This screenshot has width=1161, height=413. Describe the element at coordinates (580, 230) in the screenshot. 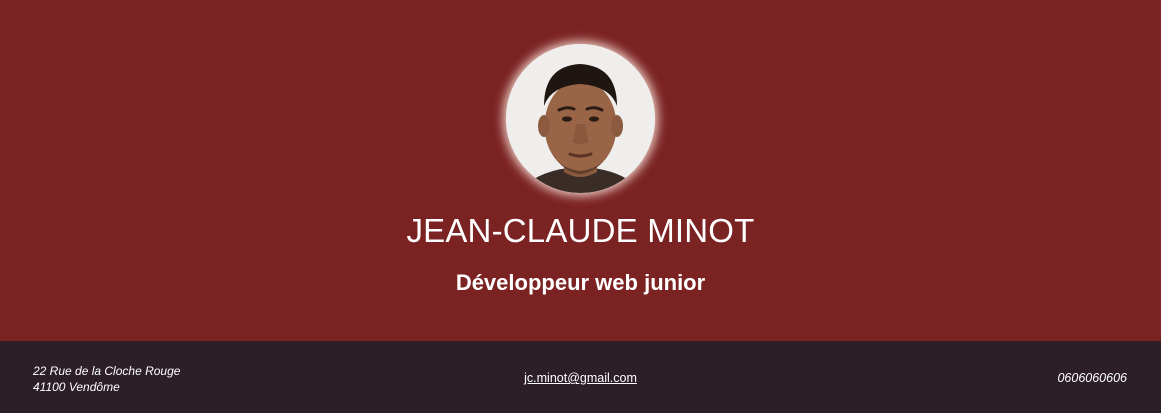

I see `person-name: JEAN-CLAUDE MINOT` at that location.